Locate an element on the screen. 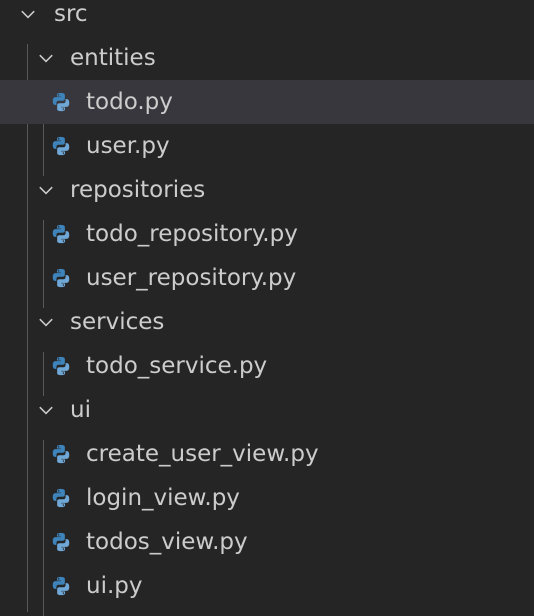  file-todo-repository-py: todo_repository.py is located at coordinates (267, 234).